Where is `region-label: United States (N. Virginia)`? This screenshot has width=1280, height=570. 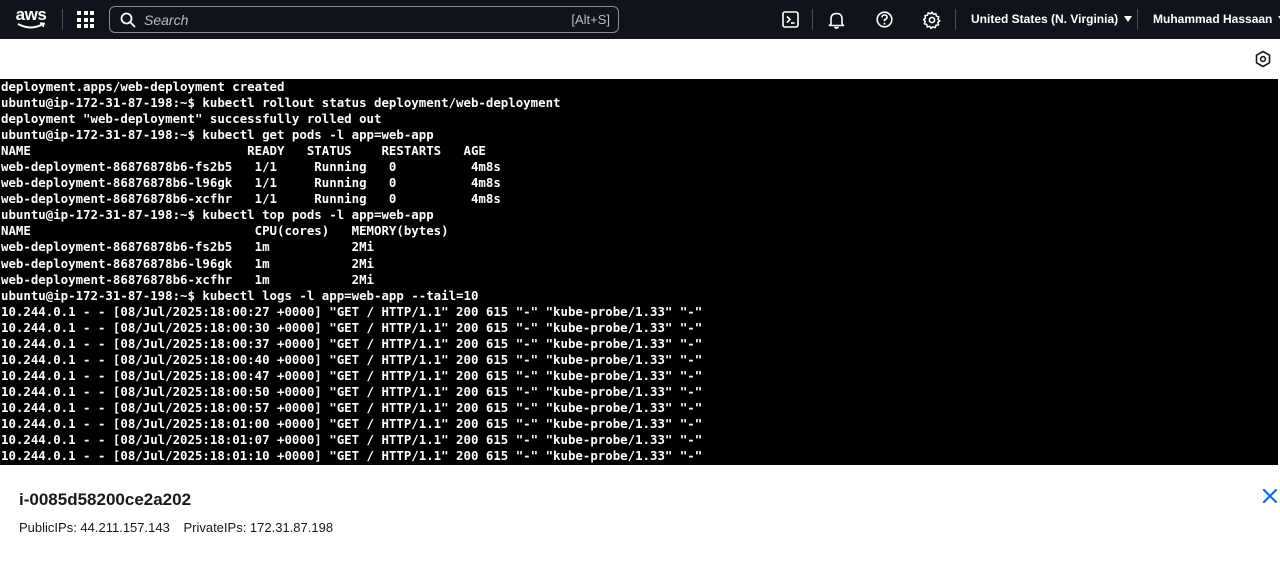
region-label: United States (N. Virginia) is located at coordinates (1045, 19).